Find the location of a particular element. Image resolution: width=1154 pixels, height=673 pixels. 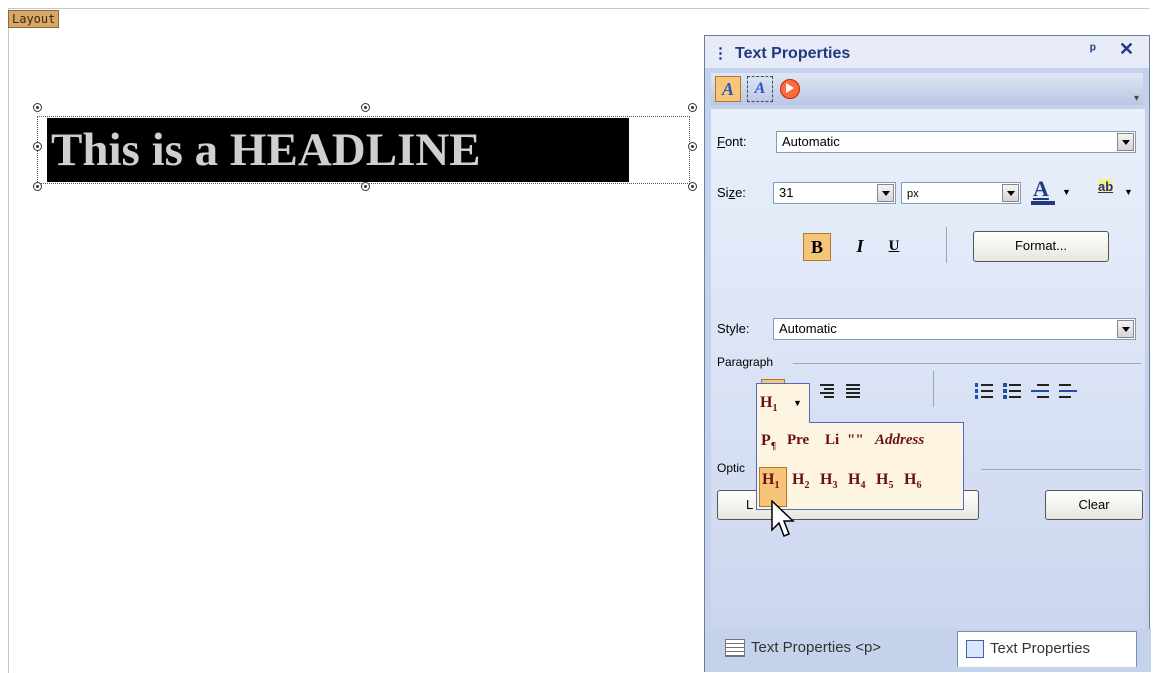

font-value: Automatic is located at coordinates (811, 141).